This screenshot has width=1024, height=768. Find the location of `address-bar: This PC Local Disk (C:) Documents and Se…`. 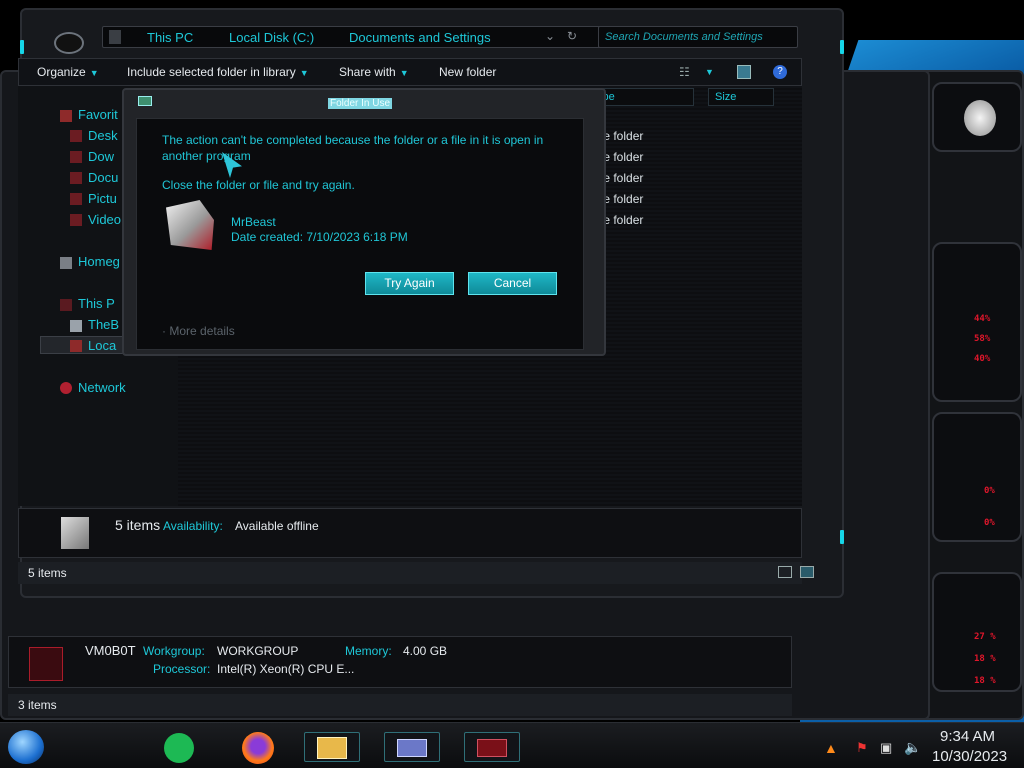

address-bar: This PC Local Disk (C:) Documents and Se… is located at coordinates (355, 37).